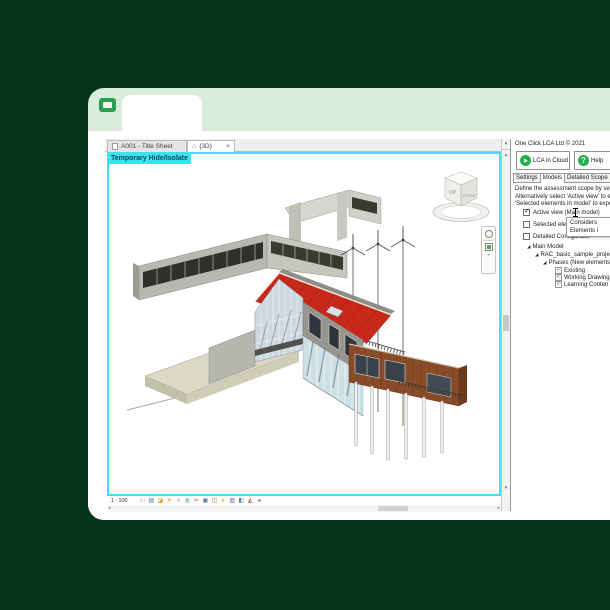 The image size is (610, 610). I want to click on collapse-arrow-icon: ◂, so click(258, 500).